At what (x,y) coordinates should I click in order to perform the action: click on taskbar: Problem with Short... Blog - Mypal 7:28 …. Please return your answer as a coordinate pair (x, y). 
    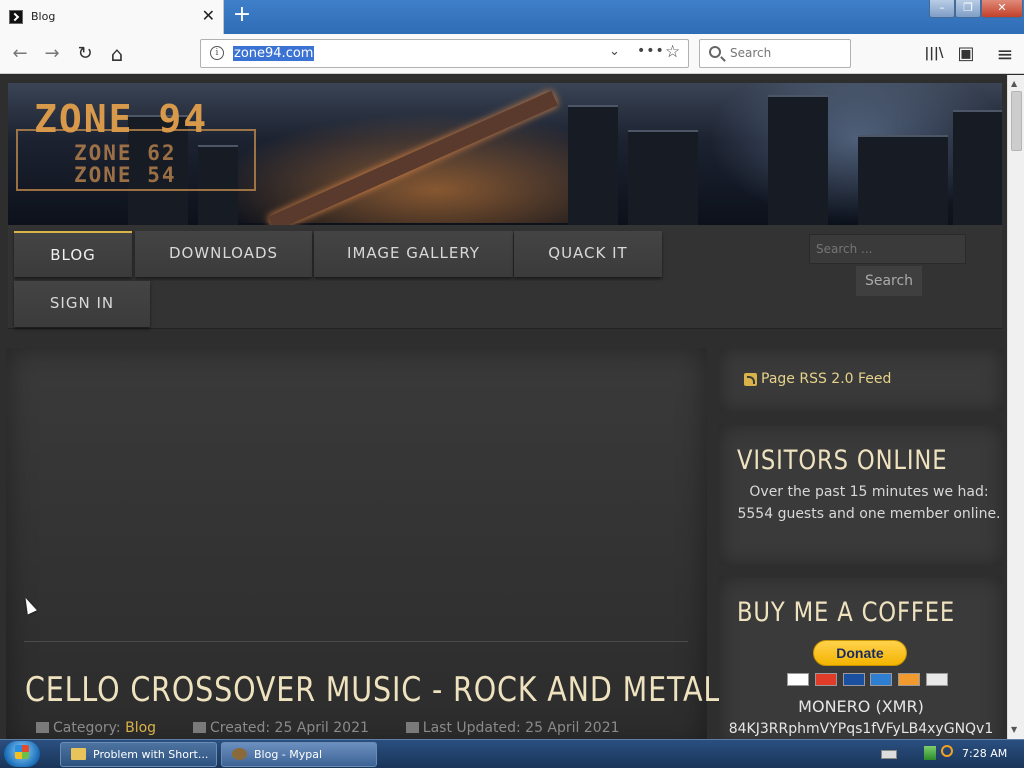
    Looking at the image, I should click on (512, 753).